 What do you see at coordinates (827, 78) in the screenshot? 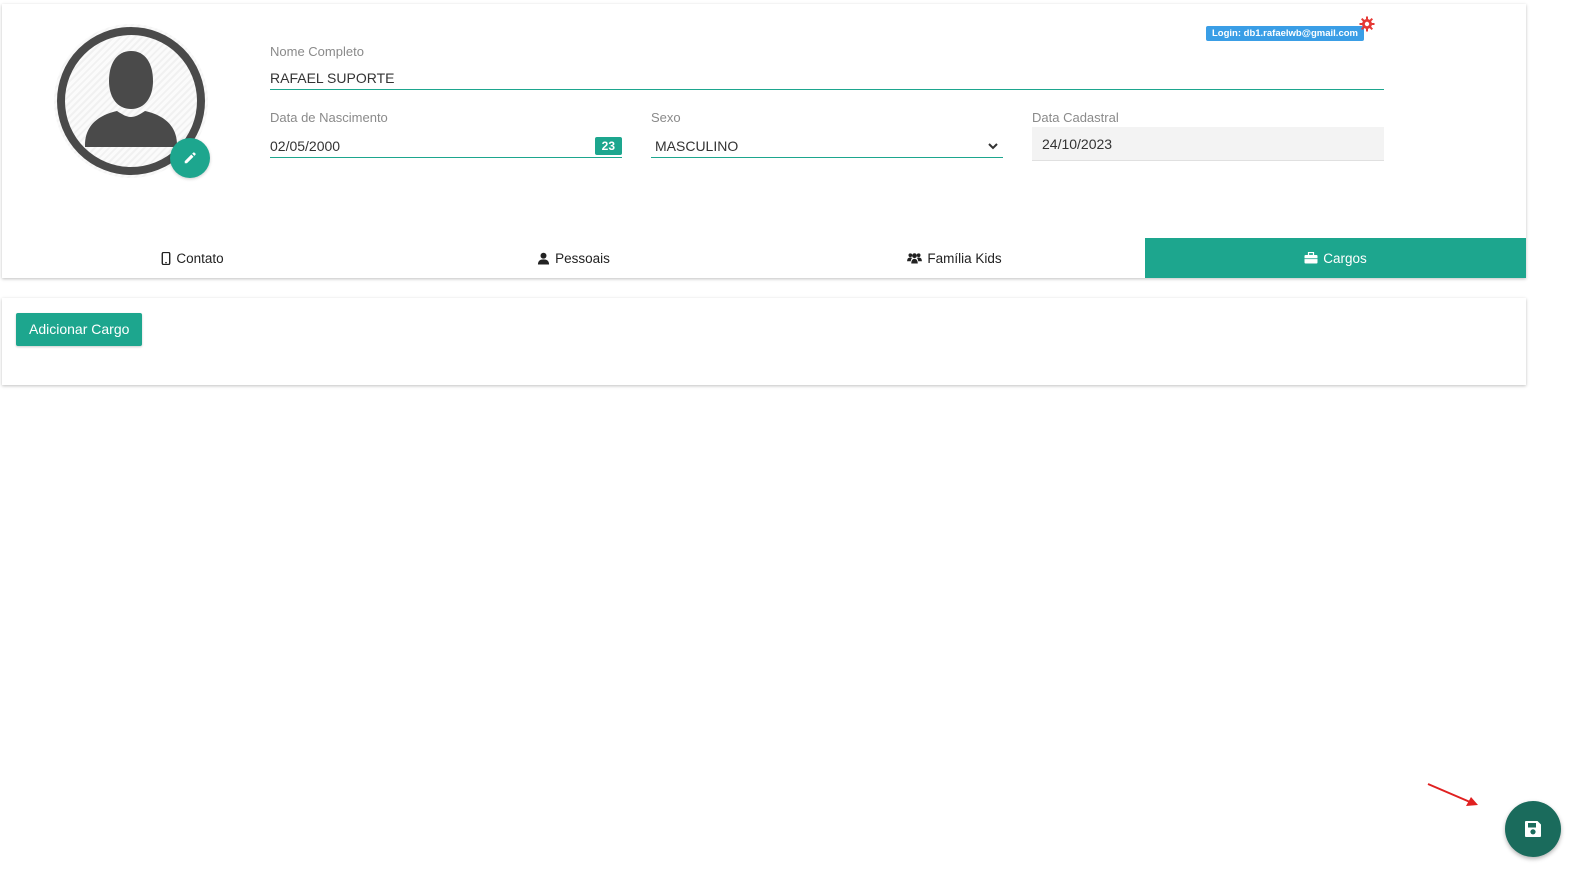
I see `full-name-input: RAFAEL SUPORTE` at bounding box center [827, 78].